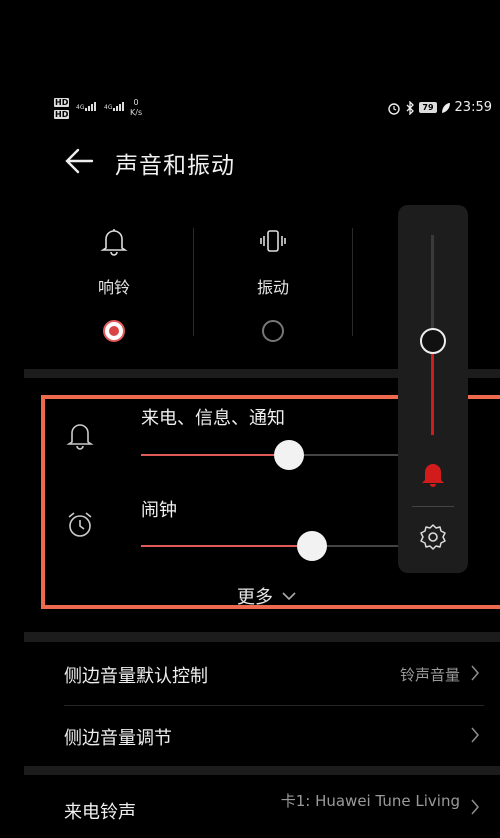  What do you see at coordinates (394, 108) in the screenshot?
I see `alarm-icon` at bounding box center [394, 108].